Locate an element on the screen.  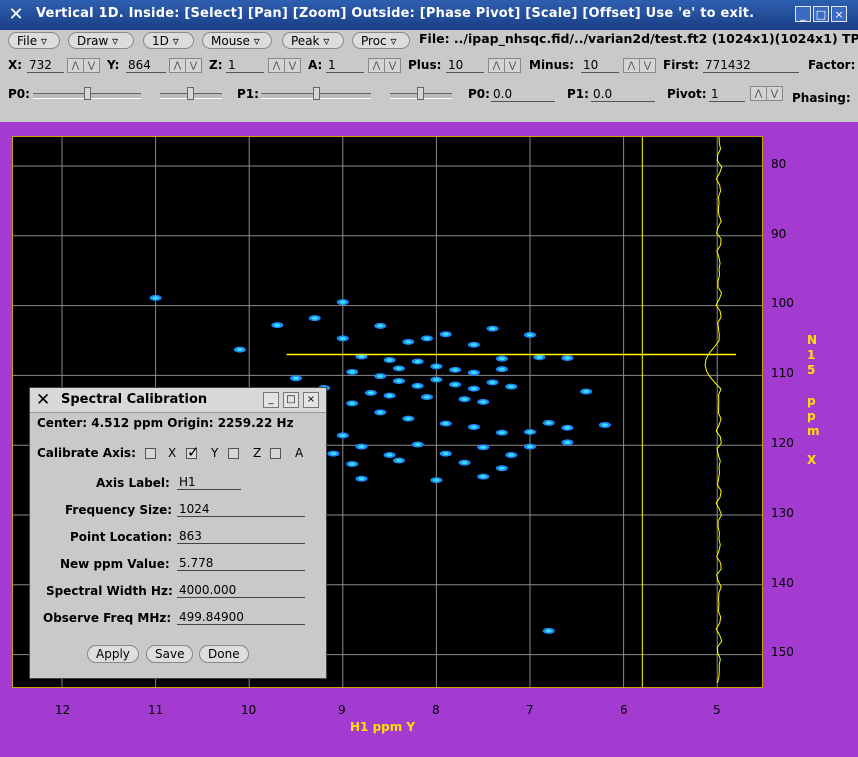
p0-value-field: 0.0 is located at coordinates (523, 94).